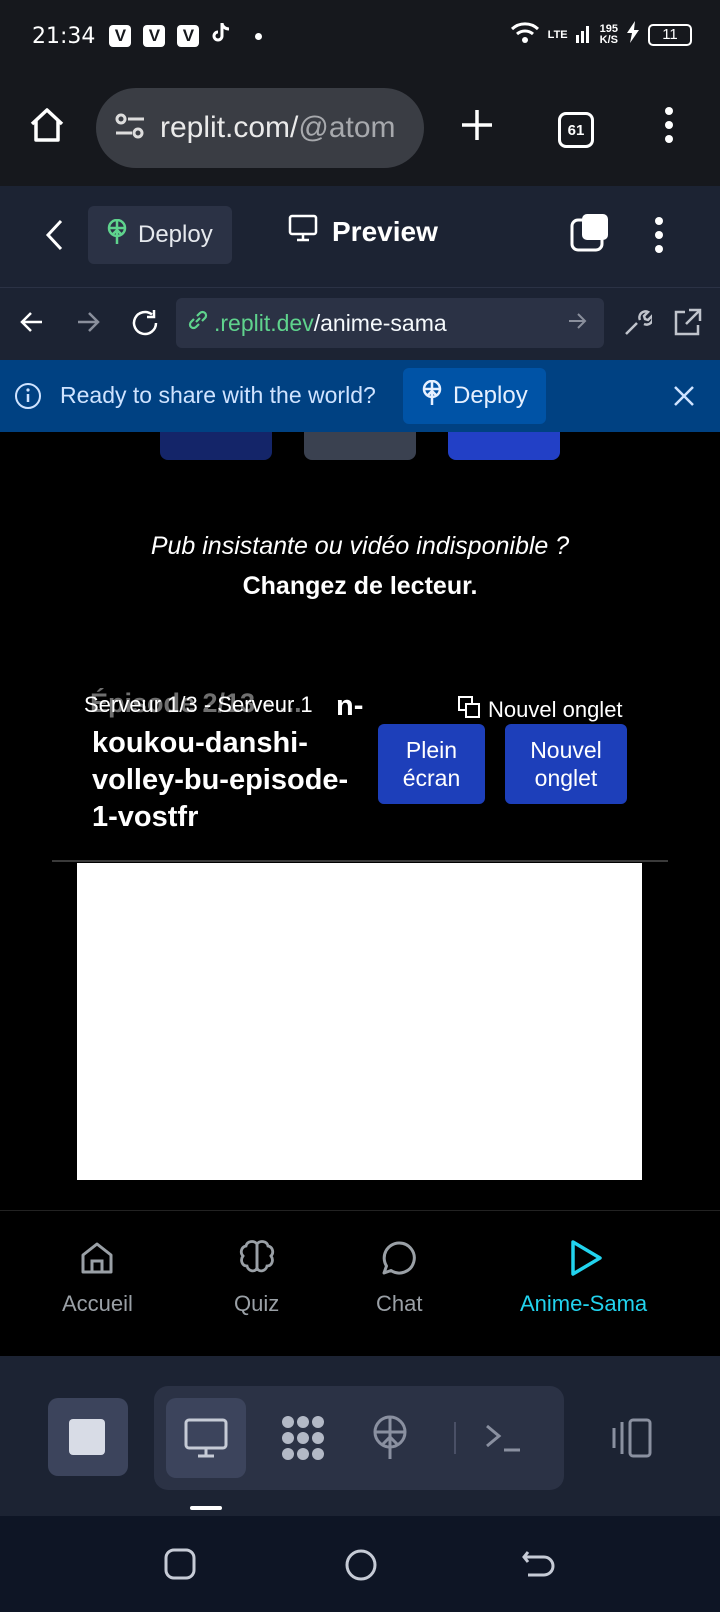 Image resolution: width=720 pixels, height=1612 pixels. Describe the element at coordinates (504, 1440) in the screenshot. I see `terminal-icon` at that location.